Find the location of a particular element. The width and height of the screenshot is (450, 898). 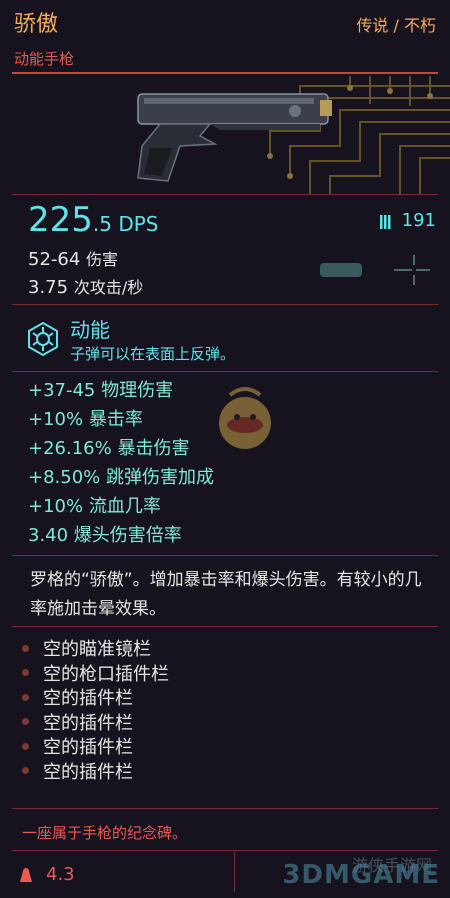

weight-icon is located at coordinates (26, 874).